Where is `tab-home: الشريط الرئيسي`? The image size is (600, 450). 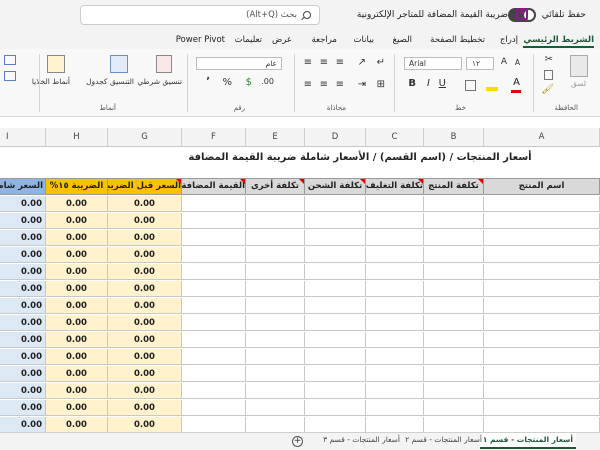 tab-home: الشريط الرئيسي is located at coordinates (558, 41).